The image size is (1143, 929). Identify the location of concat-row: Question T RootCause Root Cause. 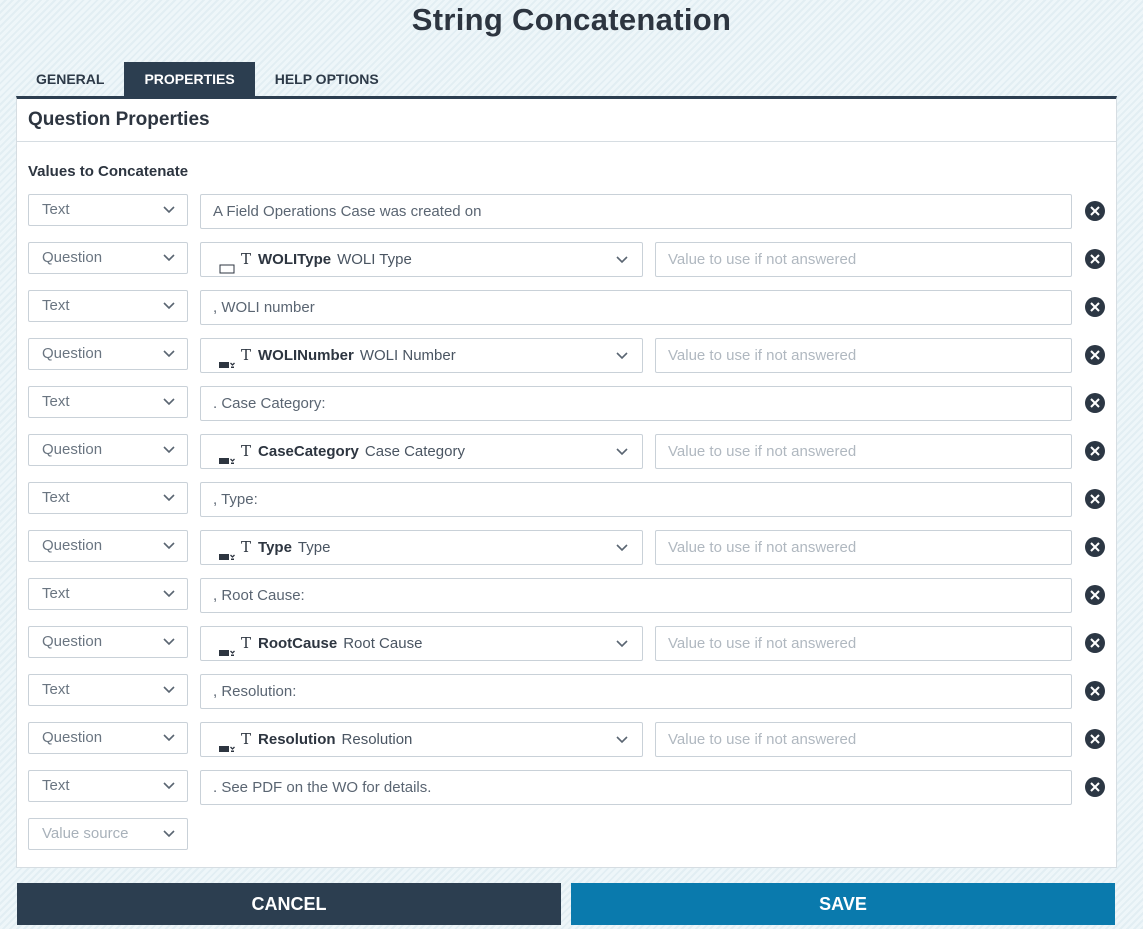
(568, 650).